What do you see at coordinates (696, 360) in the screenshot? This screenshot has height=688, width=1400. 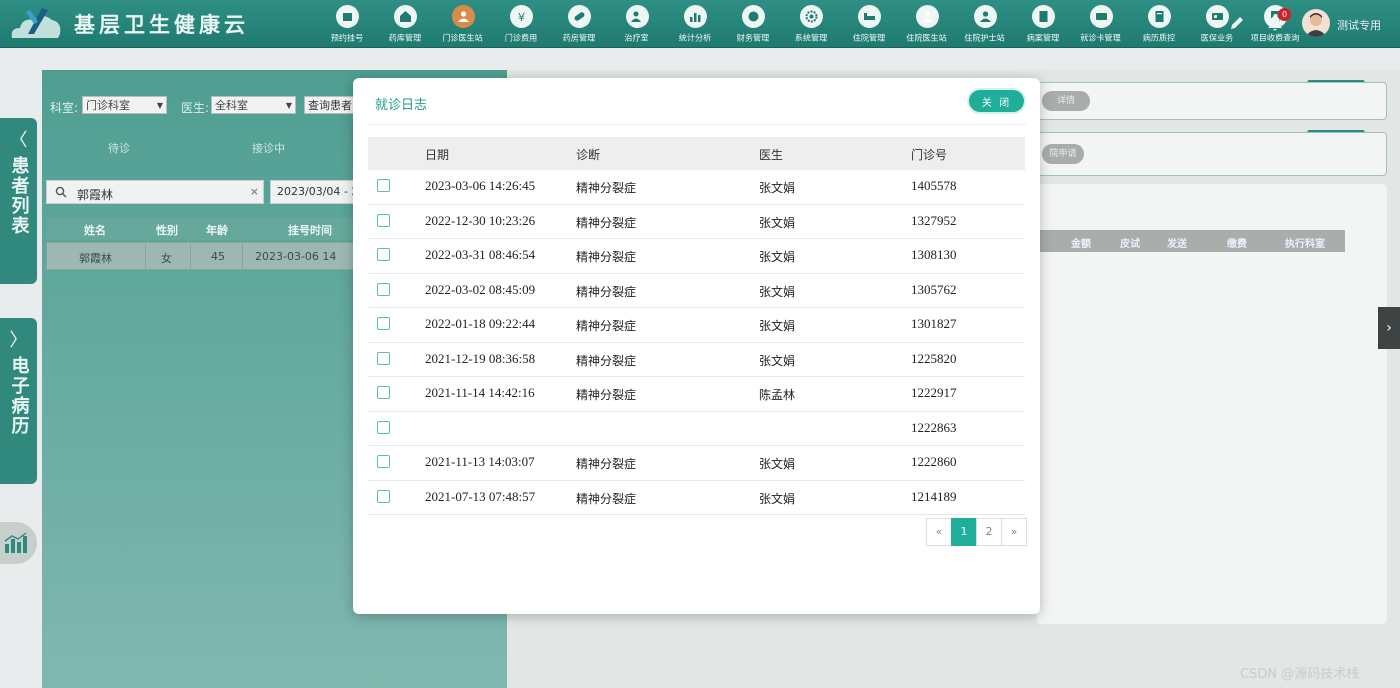 I see `table-row: 2021-12-19 08:36:58 精神分裂症 张文娟 1225820` at bounding box center [696, 360].